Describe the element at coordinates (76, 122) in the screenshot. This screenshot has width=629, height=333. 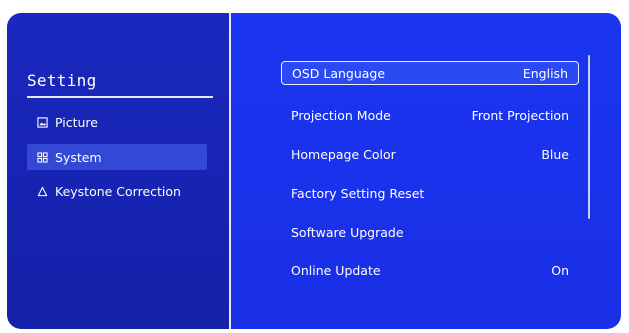
I see `sidebar-item-label: Picture` at that location.